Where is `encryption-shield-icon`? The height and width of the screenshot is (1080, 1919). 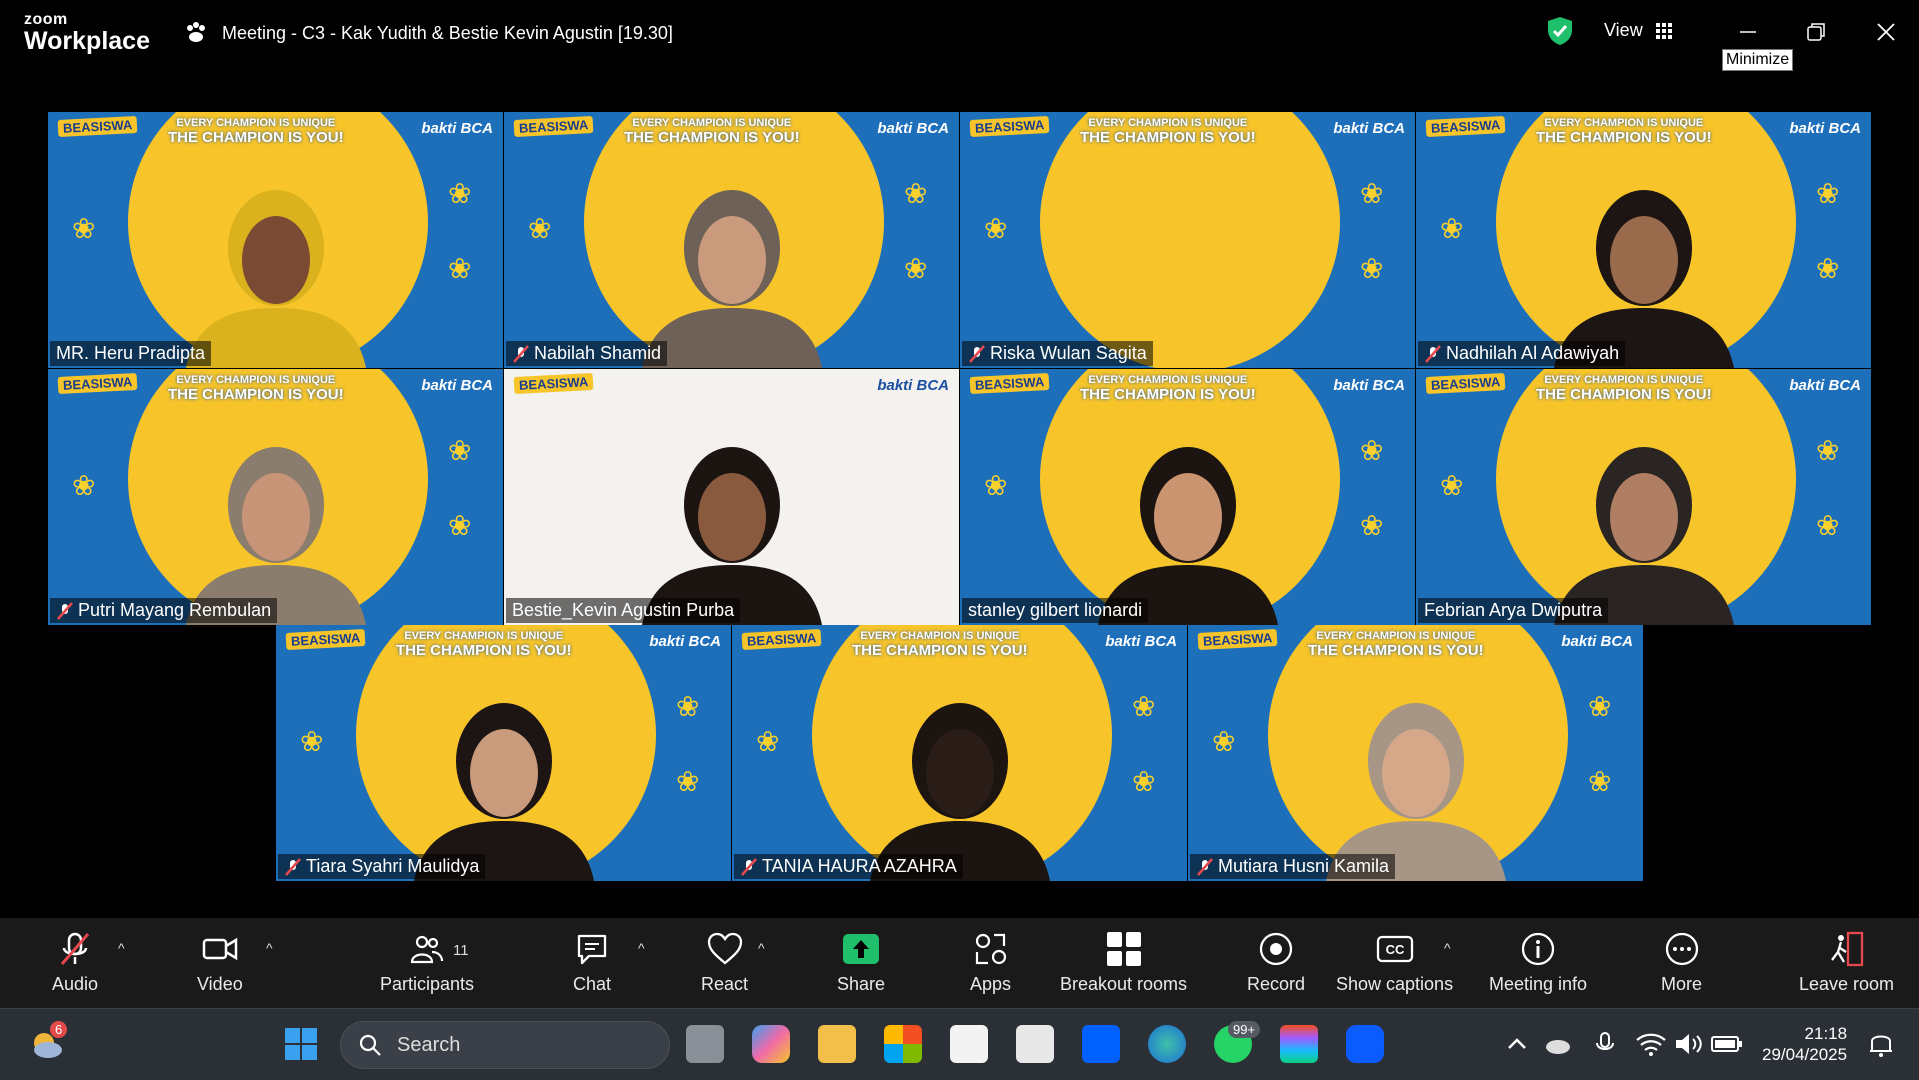
encryption-shield-icon is located at coordinates (1560, 31).